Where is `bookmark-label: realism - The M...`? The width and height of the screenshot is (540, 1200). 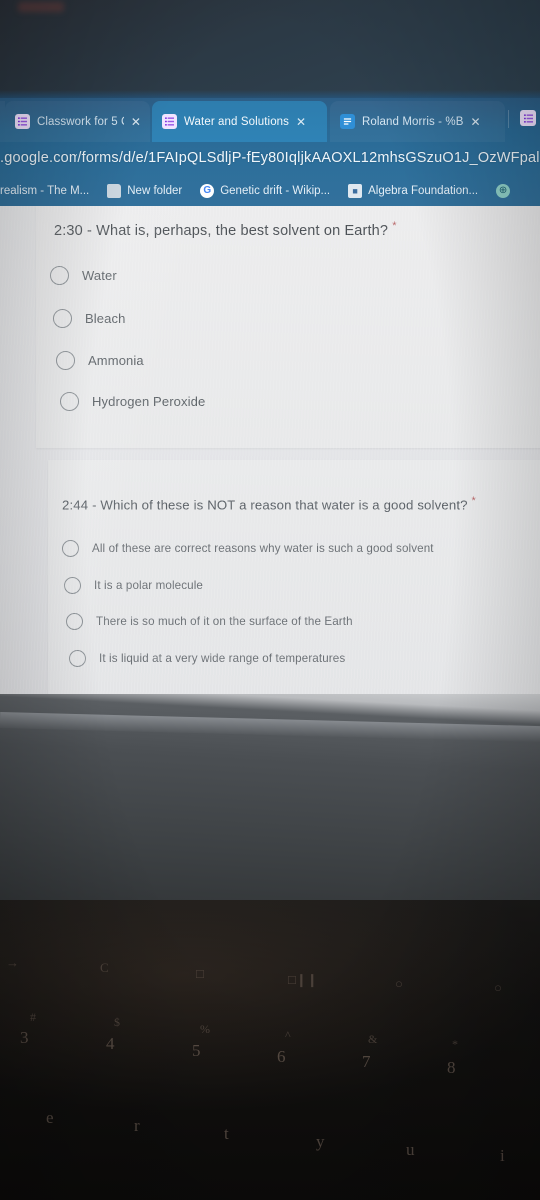
bookmark-label: realism - The M... is located at coordinates (45, 190).